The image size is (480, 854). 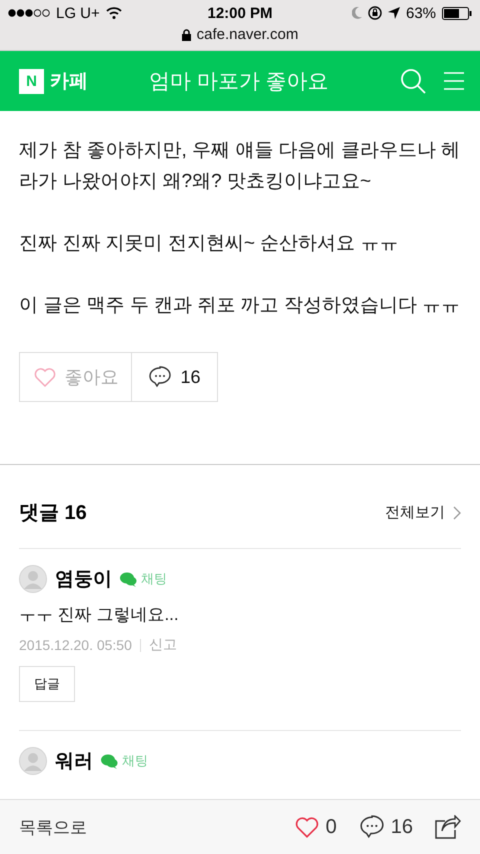 I want to click on menu-icon, so click(x=454, y=81).